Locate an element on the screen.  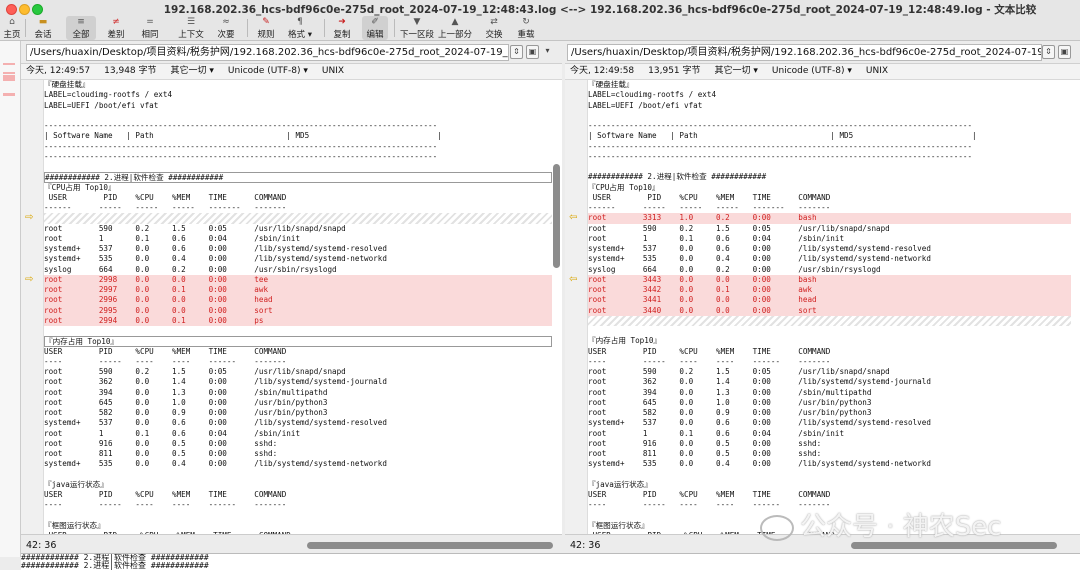
same-icon: = is located at coordinates (150, 22).